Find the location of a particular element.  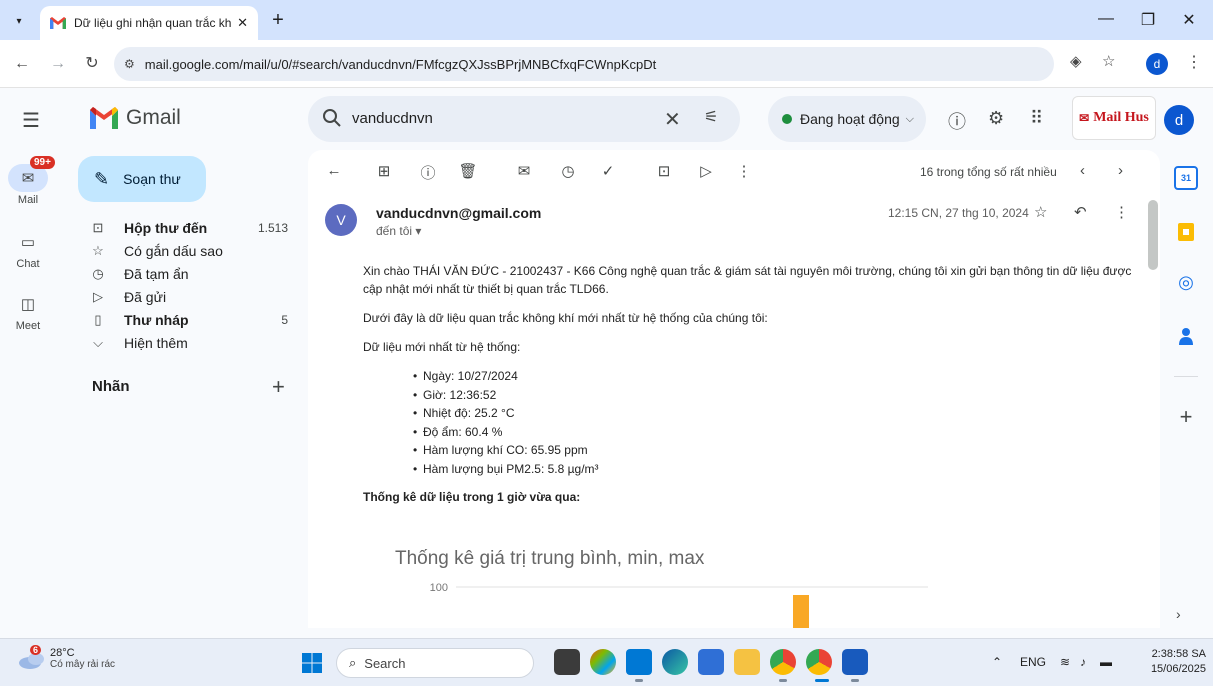

report-spam-icon: ⓘ is located at coordinates (428, 172).